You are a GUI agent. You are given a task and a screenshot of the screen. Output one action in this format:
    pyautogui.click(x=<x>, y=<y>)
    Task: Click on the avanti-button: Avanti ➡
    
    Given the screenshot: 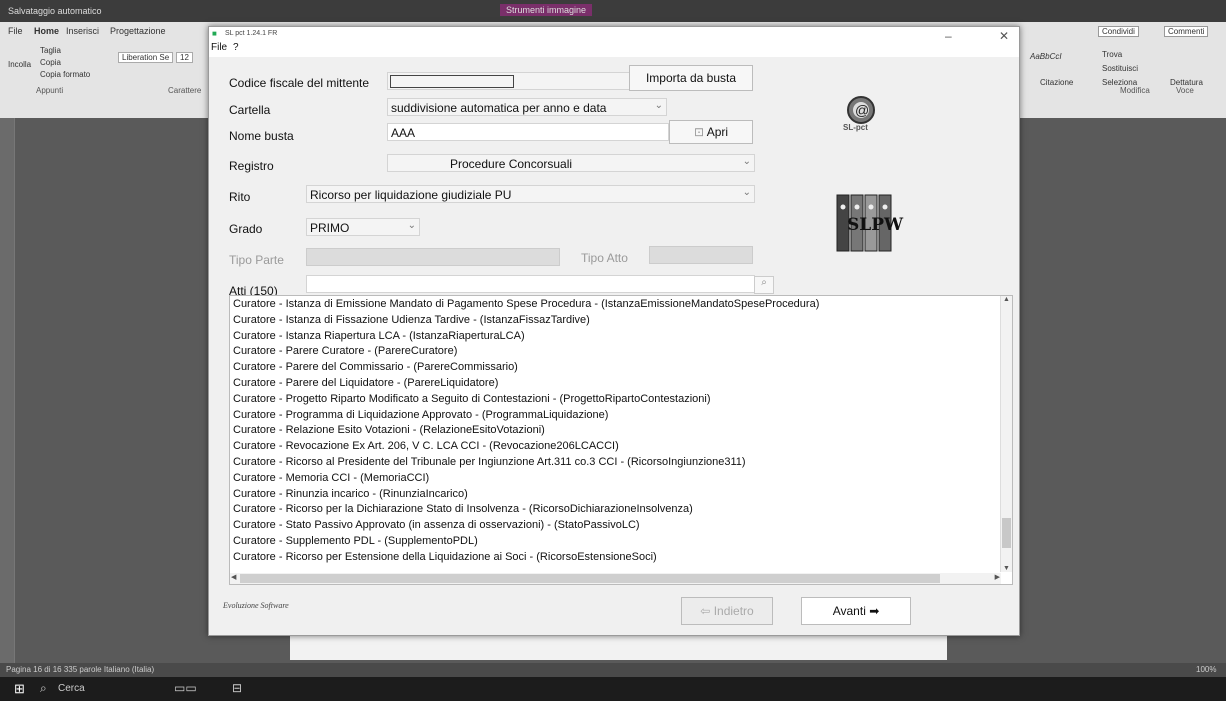 What is the action you would take?
    pyautogui.click(x=856, y=611)
    